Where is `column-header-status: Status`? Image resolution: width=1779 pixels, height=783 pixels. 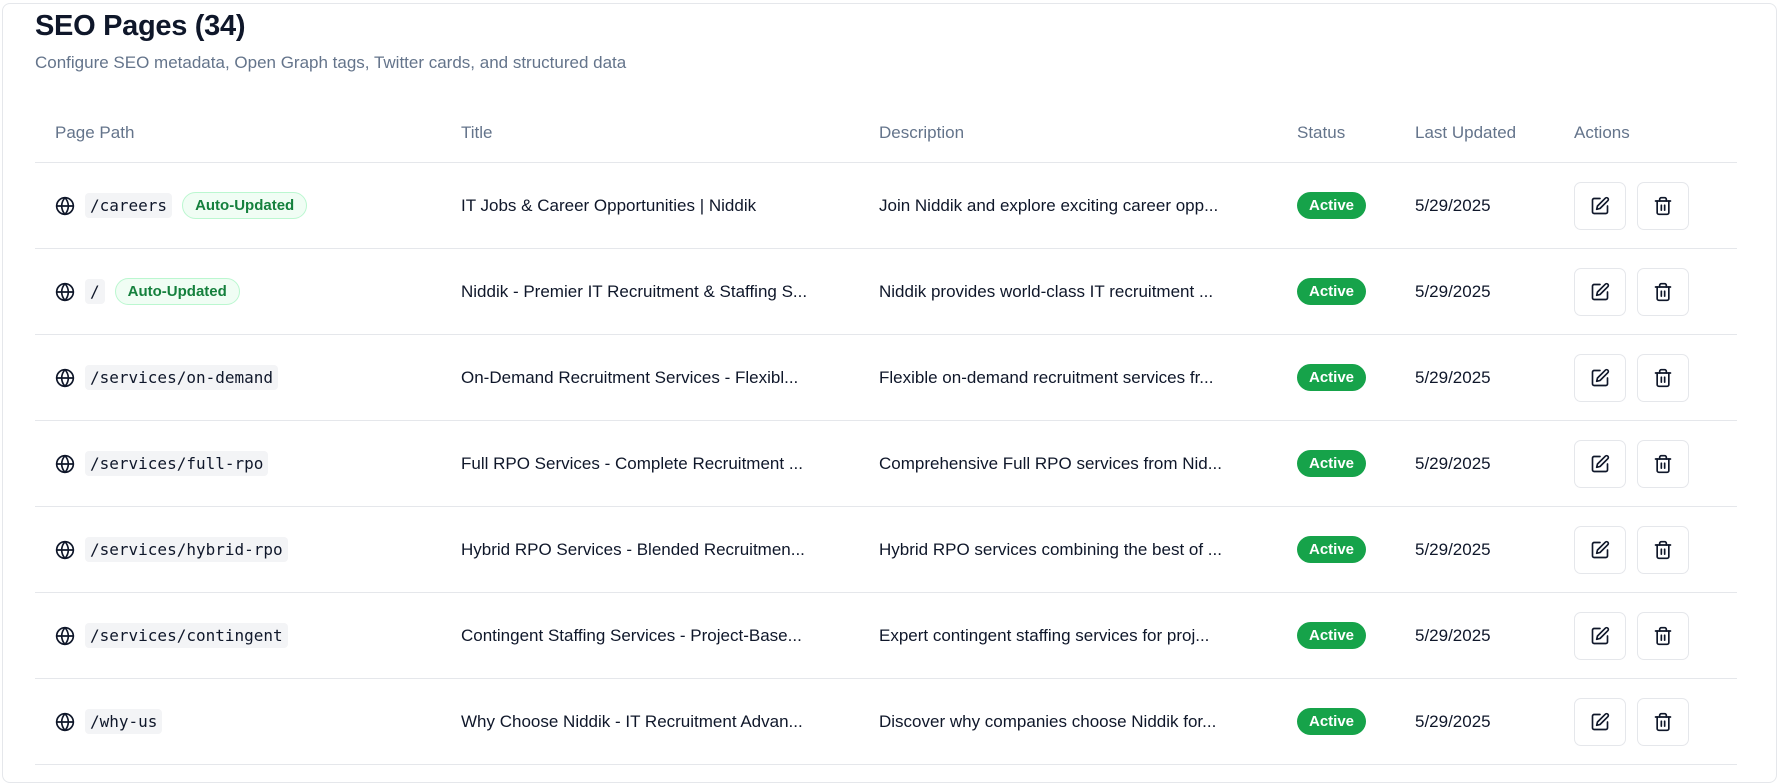 column-header-status: Status is located at coordinates (1321, 132).